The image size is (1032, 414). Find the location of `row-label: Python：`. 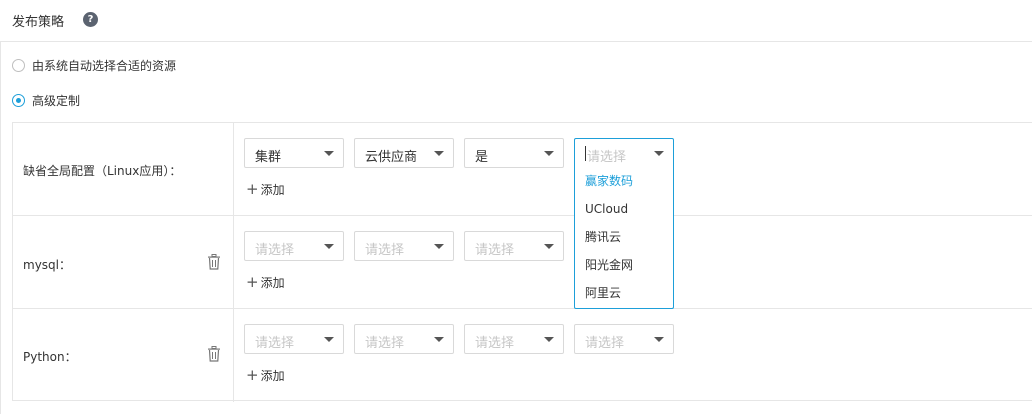

row-label: Python： is located at coordinates (50, 357).